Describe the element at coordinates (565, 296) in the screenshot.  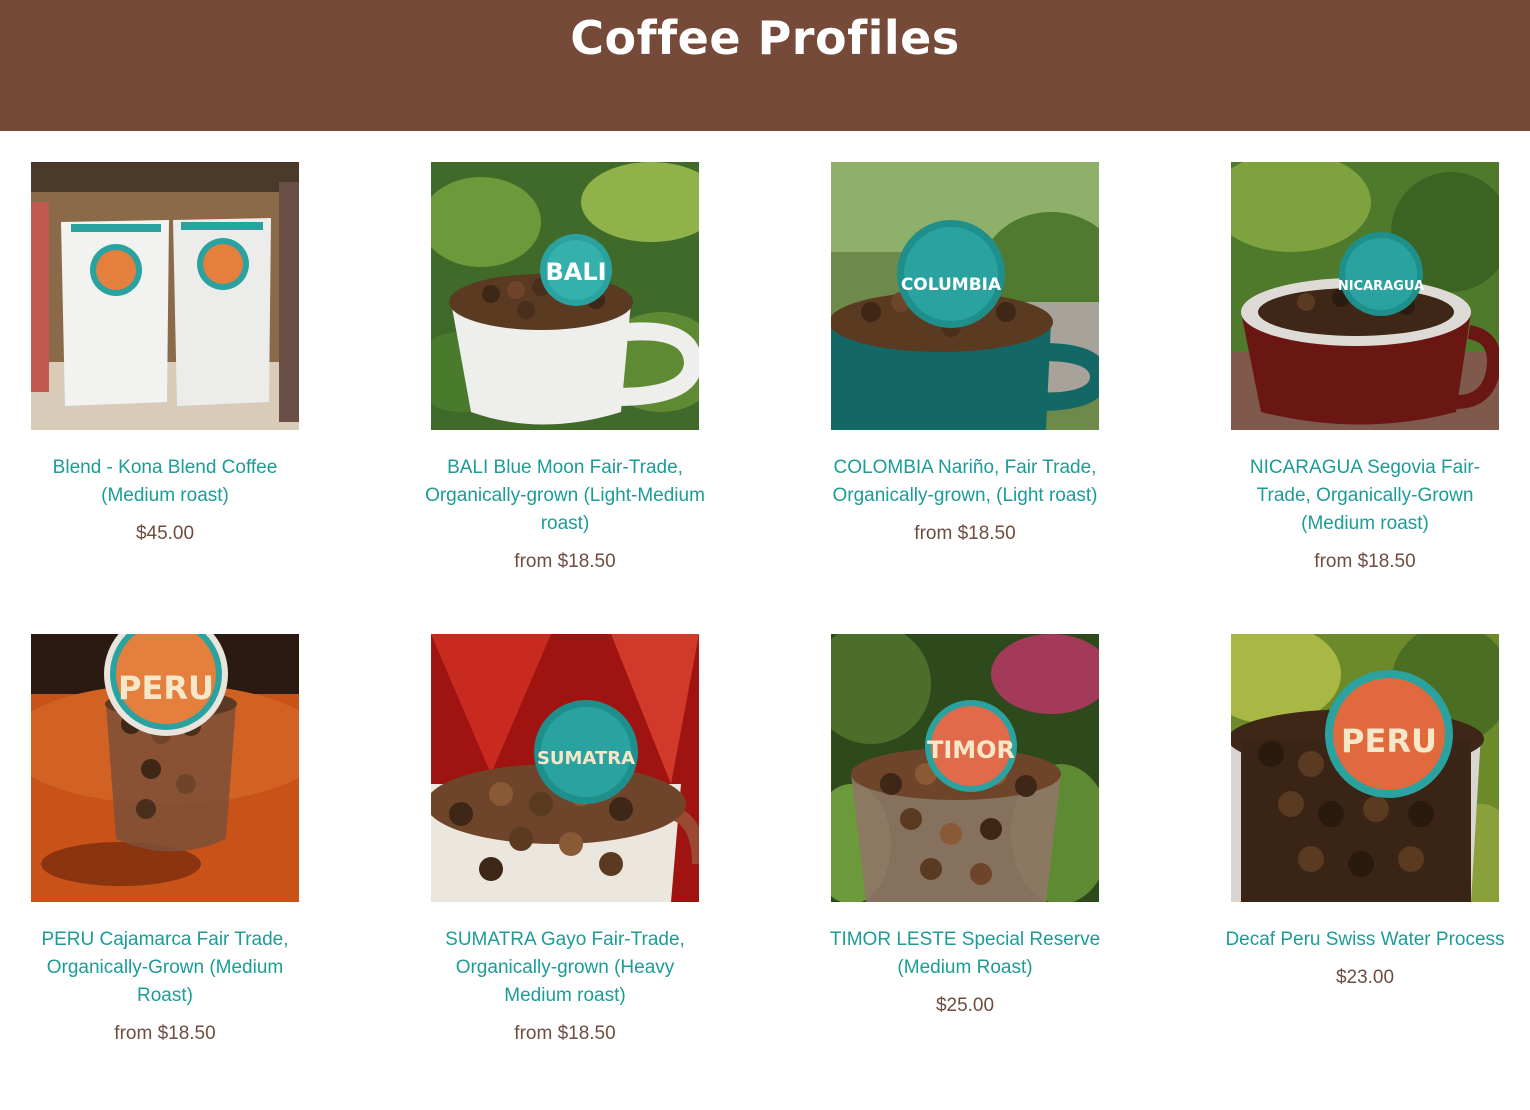
I see `bali-coffee-cup-image: BALI` at that location.